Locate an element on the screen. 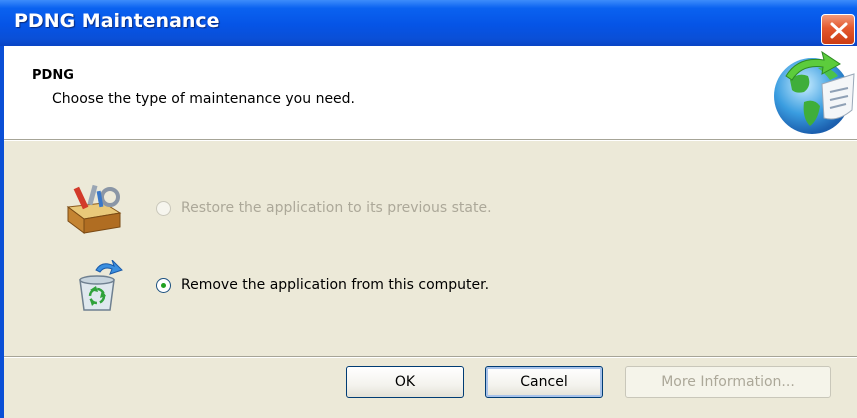  cancel-button: Cancel is located at coordinates (544, 382).